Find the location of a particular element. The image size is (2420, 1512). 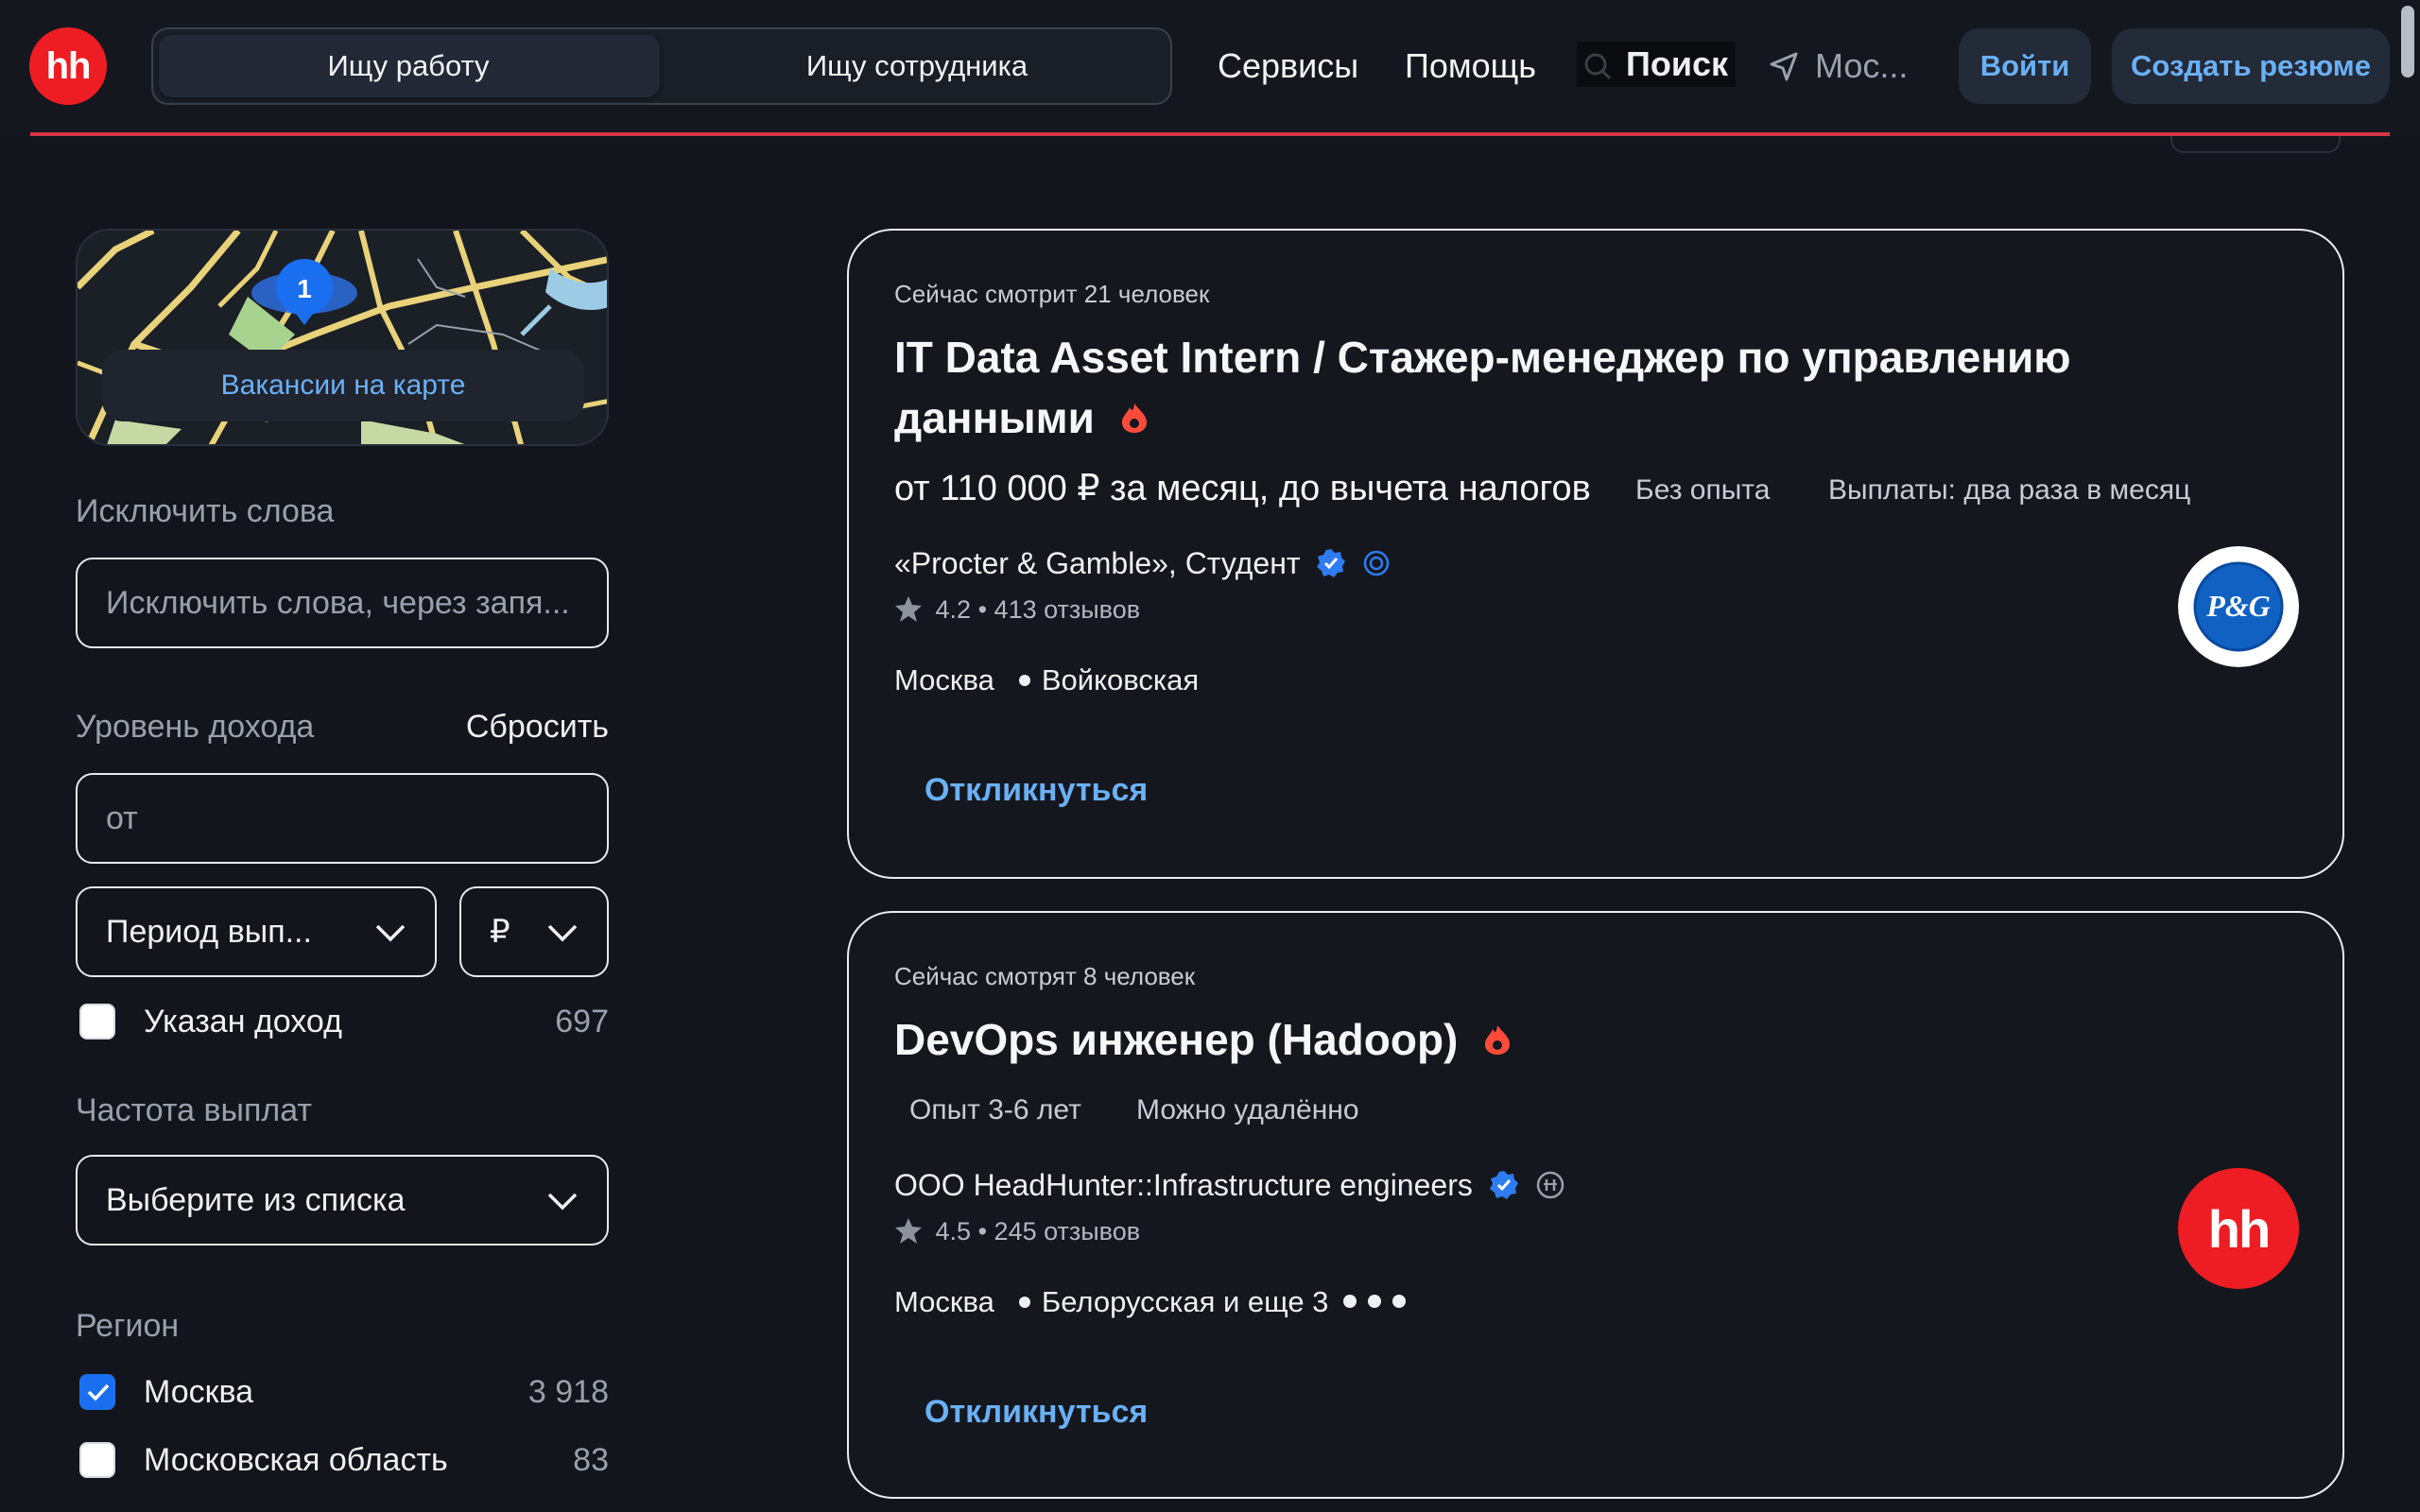

region-count: 3 918 is located at coordinates (568, 1392).